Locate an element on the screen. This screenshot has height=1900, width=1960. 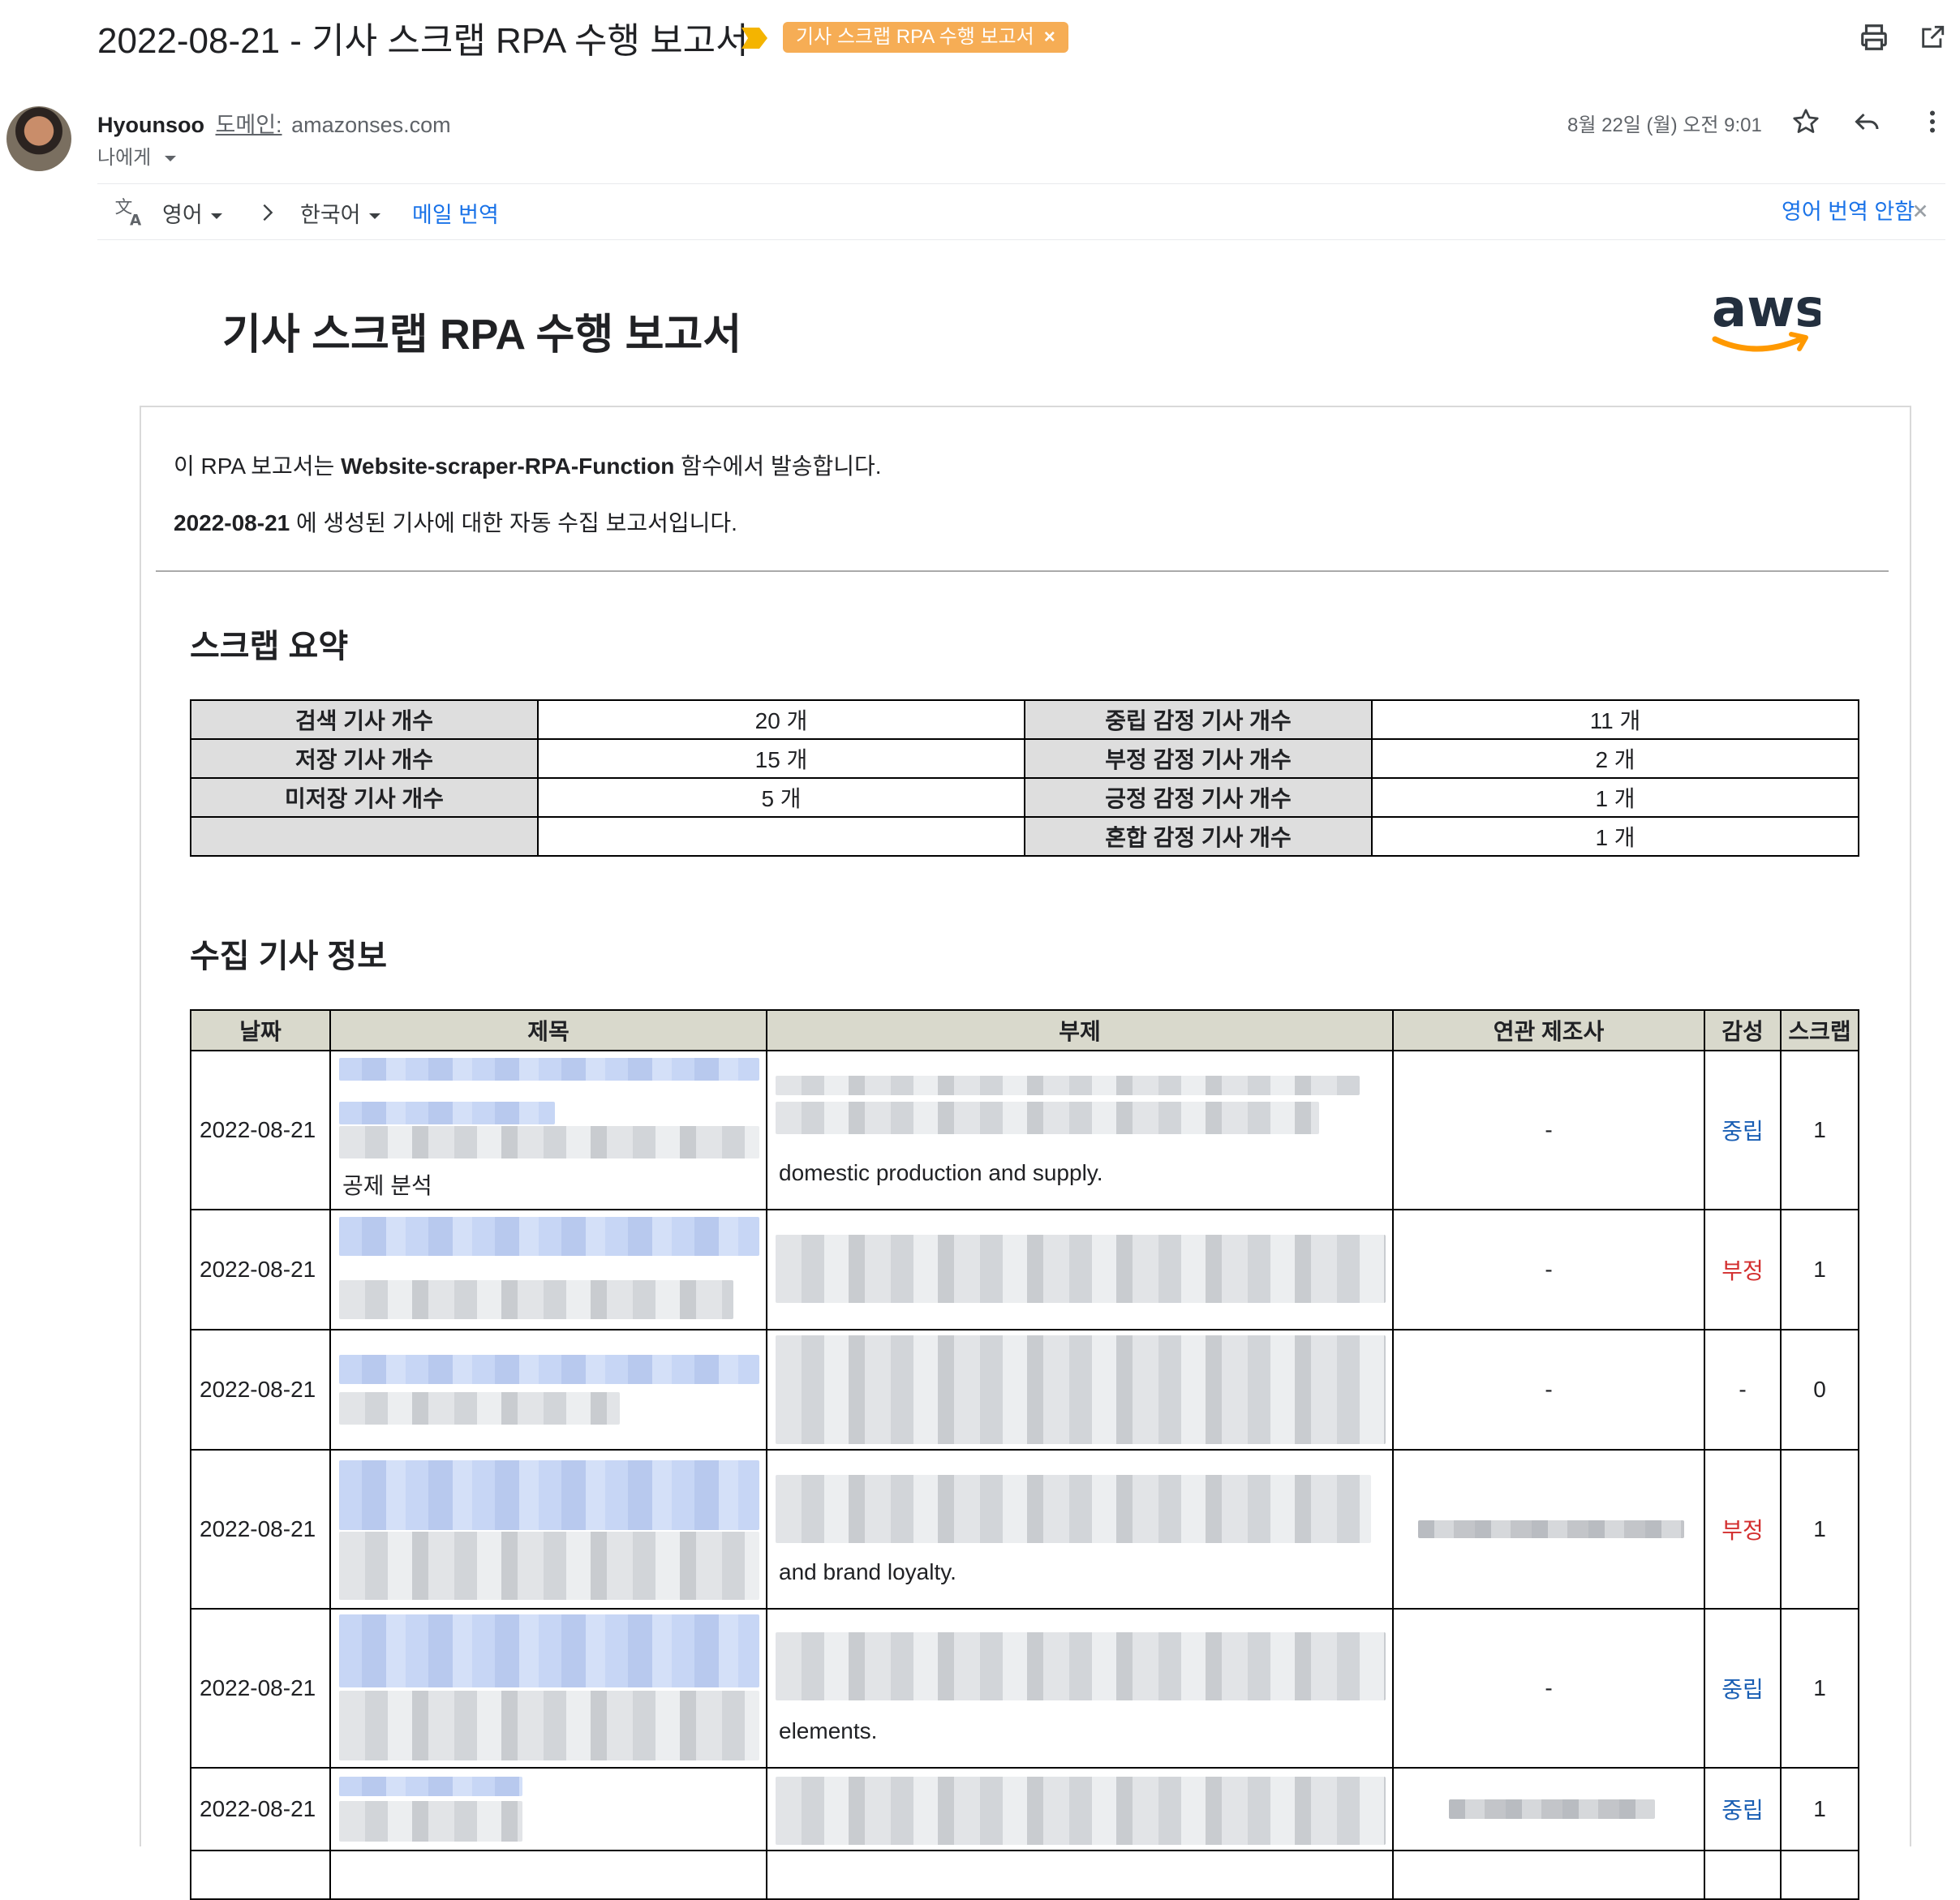
summary-row: 검색 기사 개수 20 개 중립 감정 기사 개수 11 개 is located at coordinates (1024, 720).